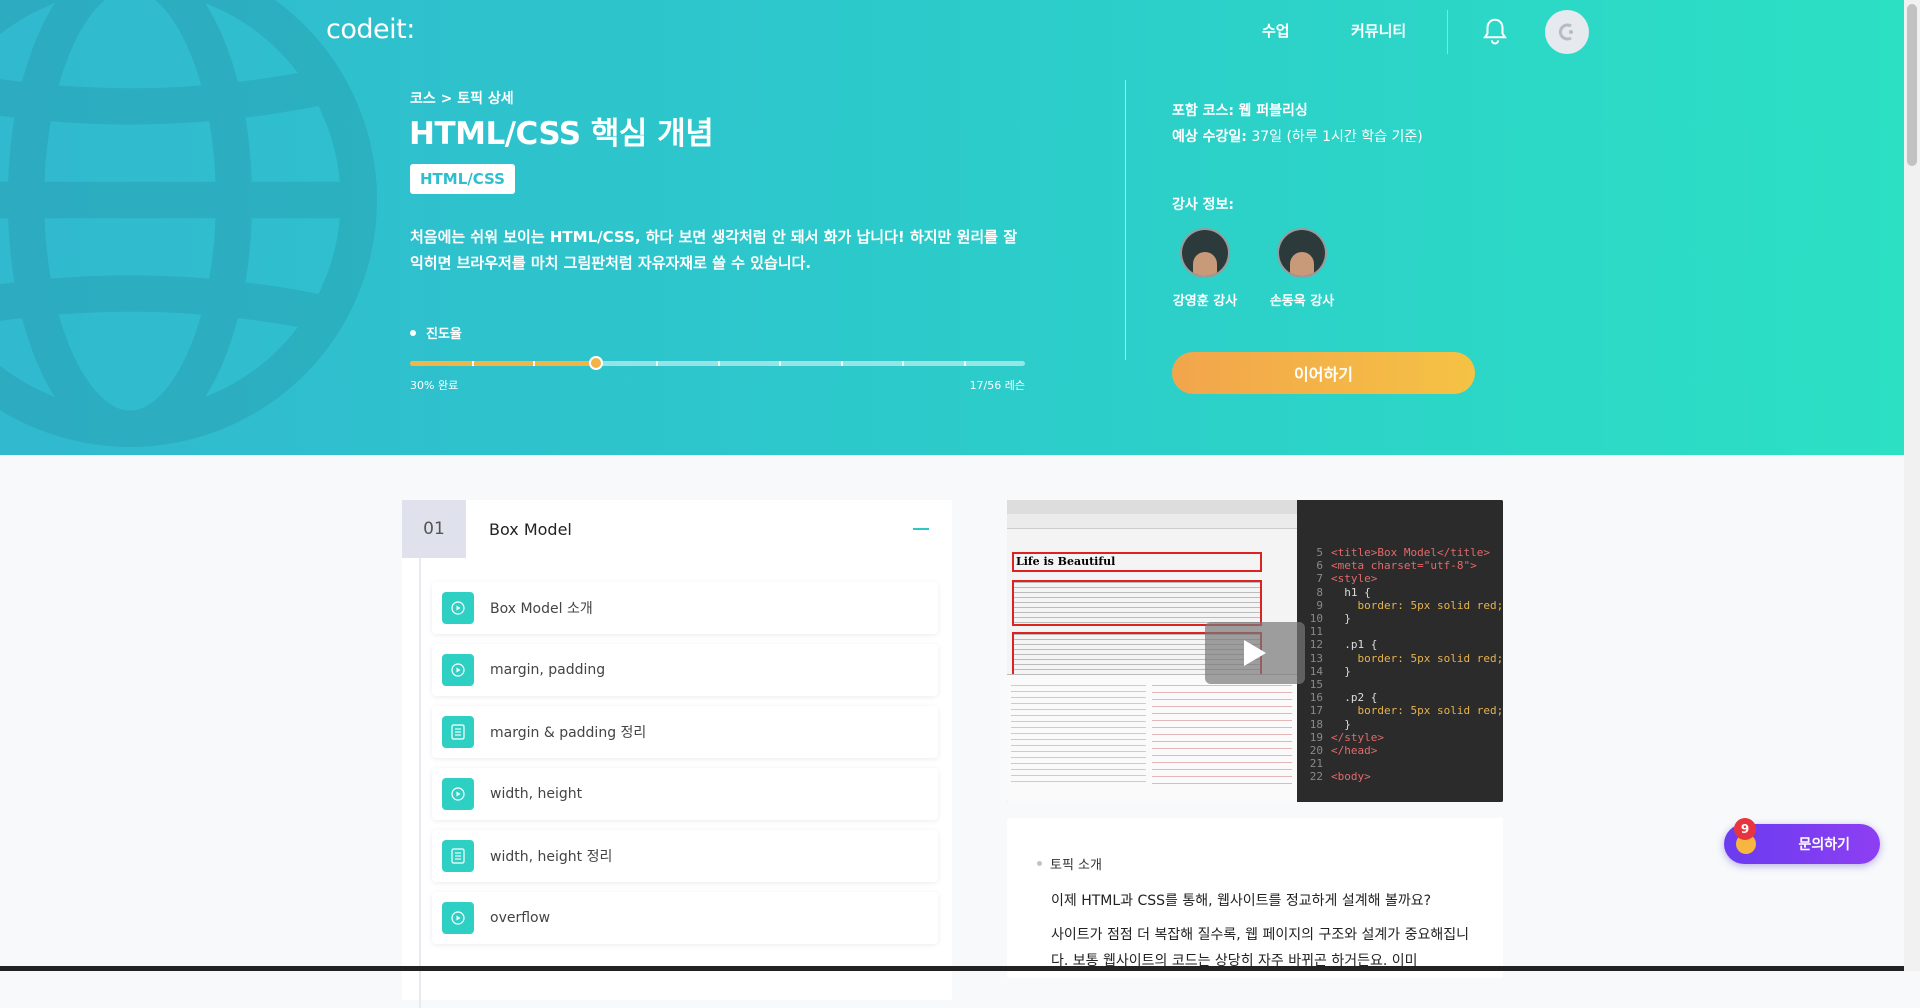 The image size is (1920, 1008). Describe the element at coordinates (1354, 579) in the screenshot. I see `code-line: <style>` at that location.